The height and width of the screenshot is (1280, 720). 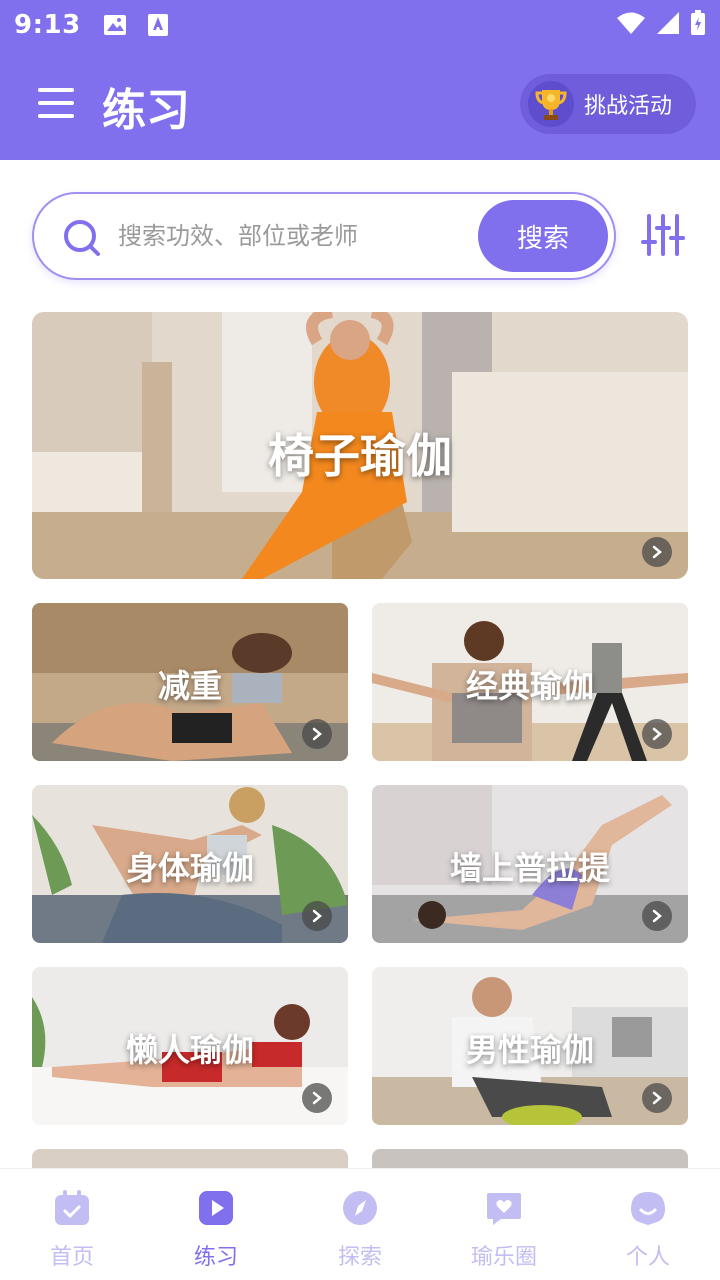 I want to click on tab-profile: 个人, so click(x=648, y=1224).